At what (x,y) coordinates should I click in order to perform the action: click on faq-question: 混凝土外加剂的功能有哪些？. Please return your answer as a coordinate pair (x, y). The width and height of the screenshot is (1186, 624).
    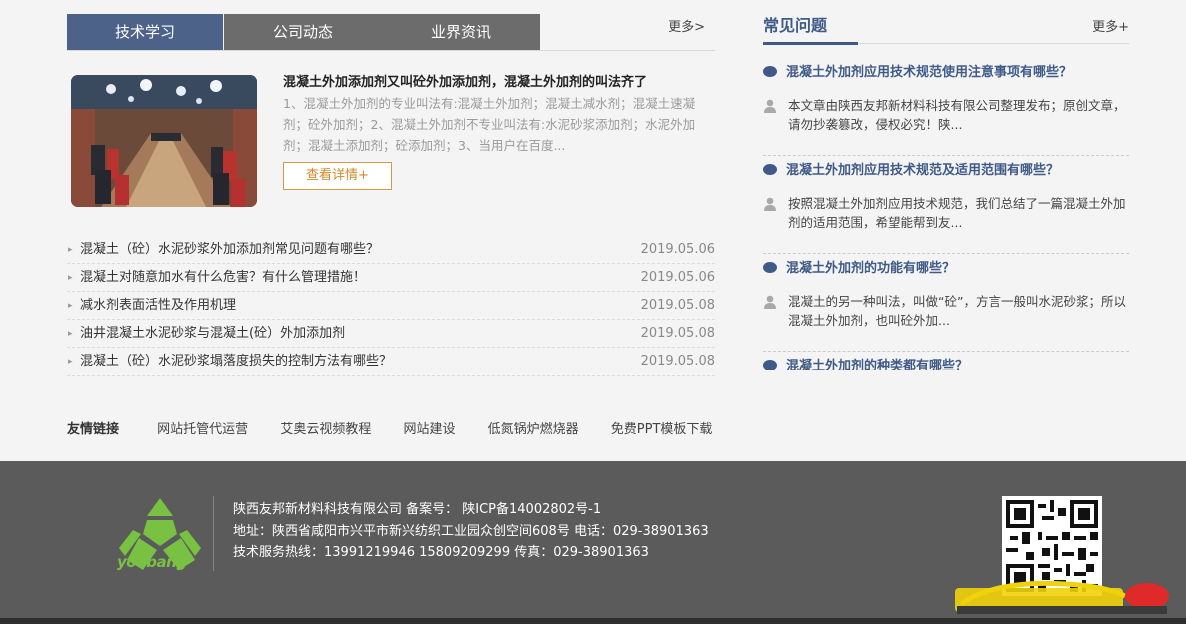
    Looking at the image, I should click on (859, 266).